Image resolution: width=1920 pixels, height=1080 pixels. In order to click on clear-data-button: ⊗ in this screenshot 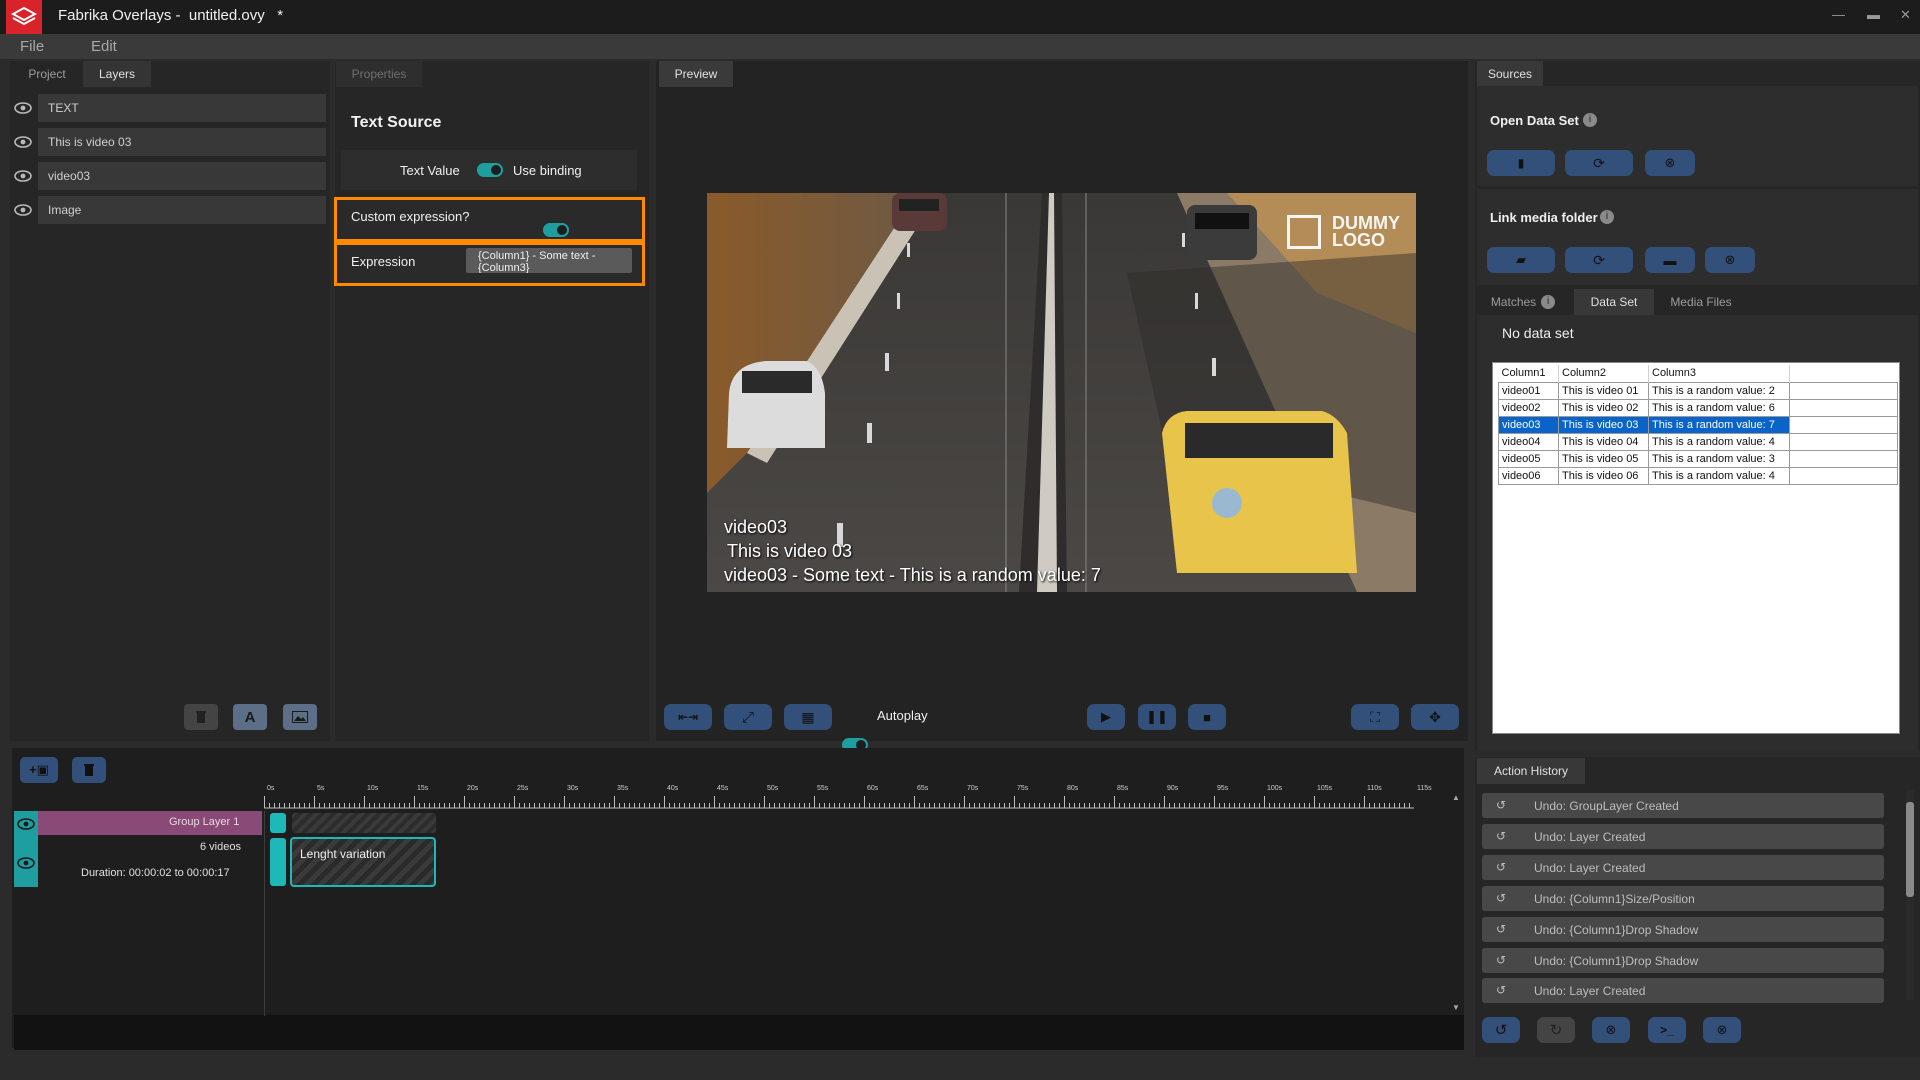, I will do `click(1670, 163)`.